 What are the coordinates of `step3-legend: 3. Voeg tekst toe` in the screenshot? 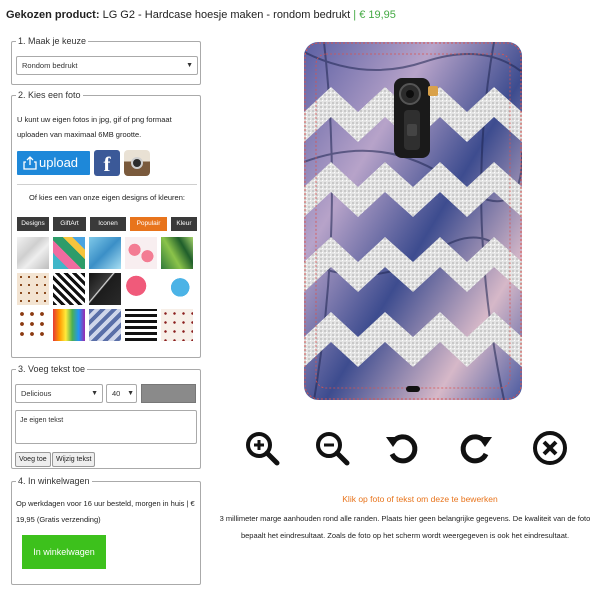 It's located at (52, 369).